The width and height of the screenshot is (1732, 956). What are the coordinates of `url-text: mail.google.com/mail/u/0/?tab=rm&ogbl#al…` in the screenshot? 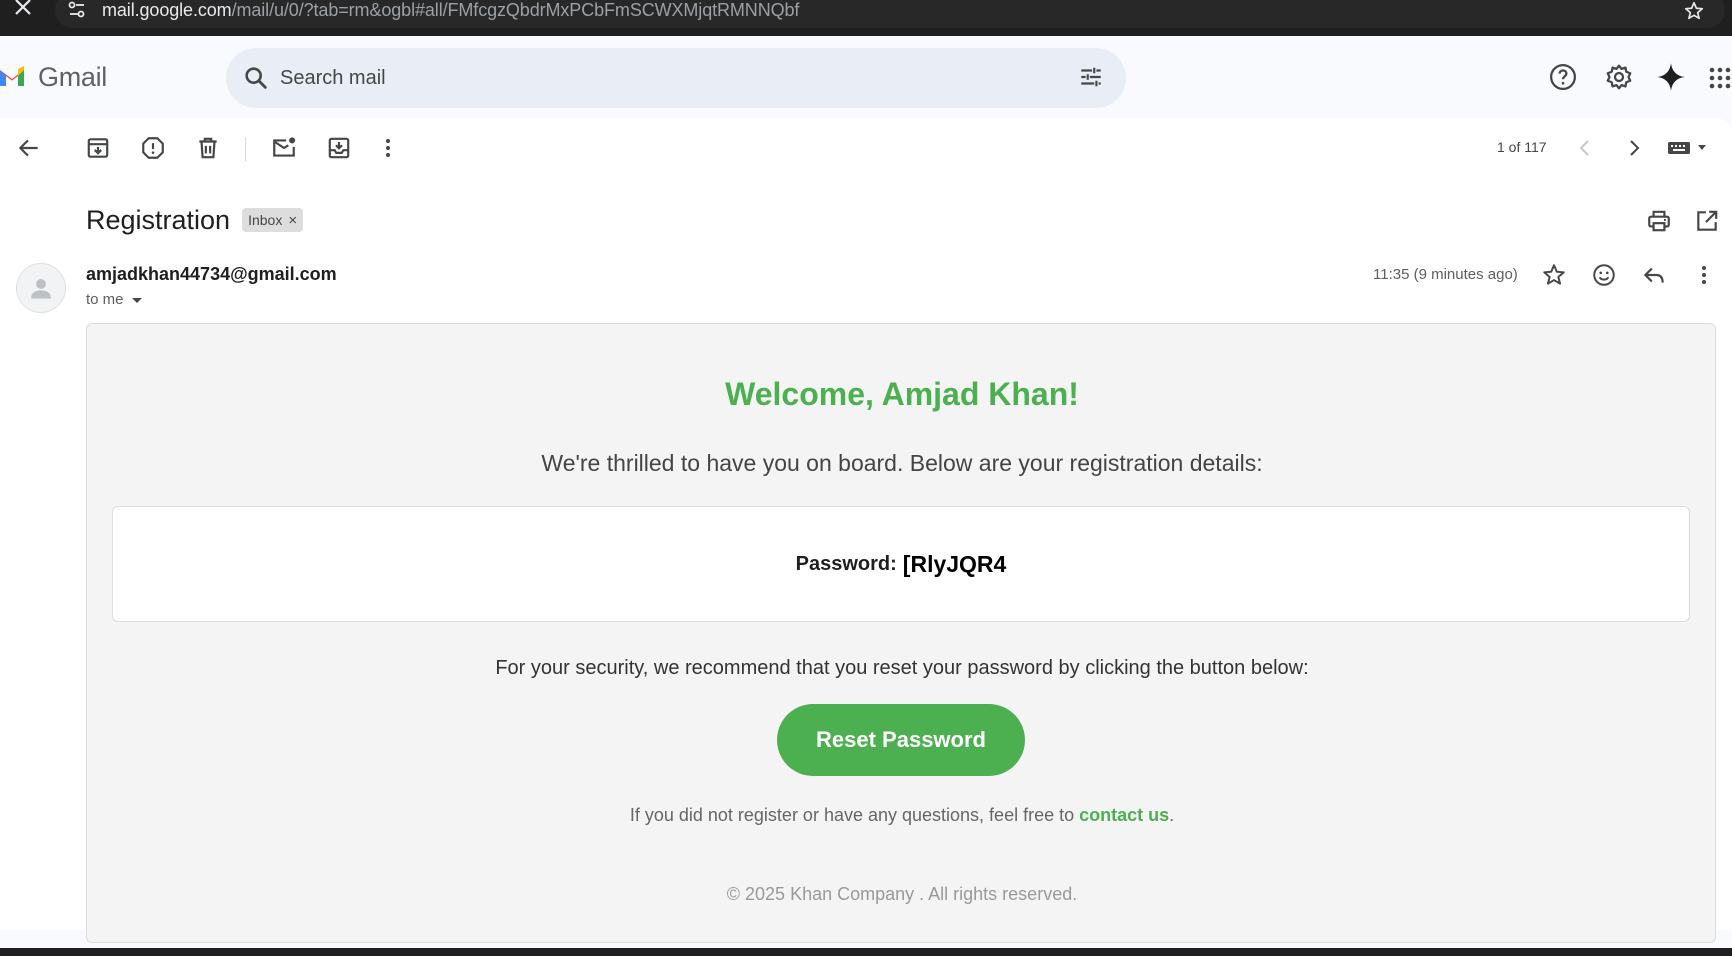 It's located at (450, 10).